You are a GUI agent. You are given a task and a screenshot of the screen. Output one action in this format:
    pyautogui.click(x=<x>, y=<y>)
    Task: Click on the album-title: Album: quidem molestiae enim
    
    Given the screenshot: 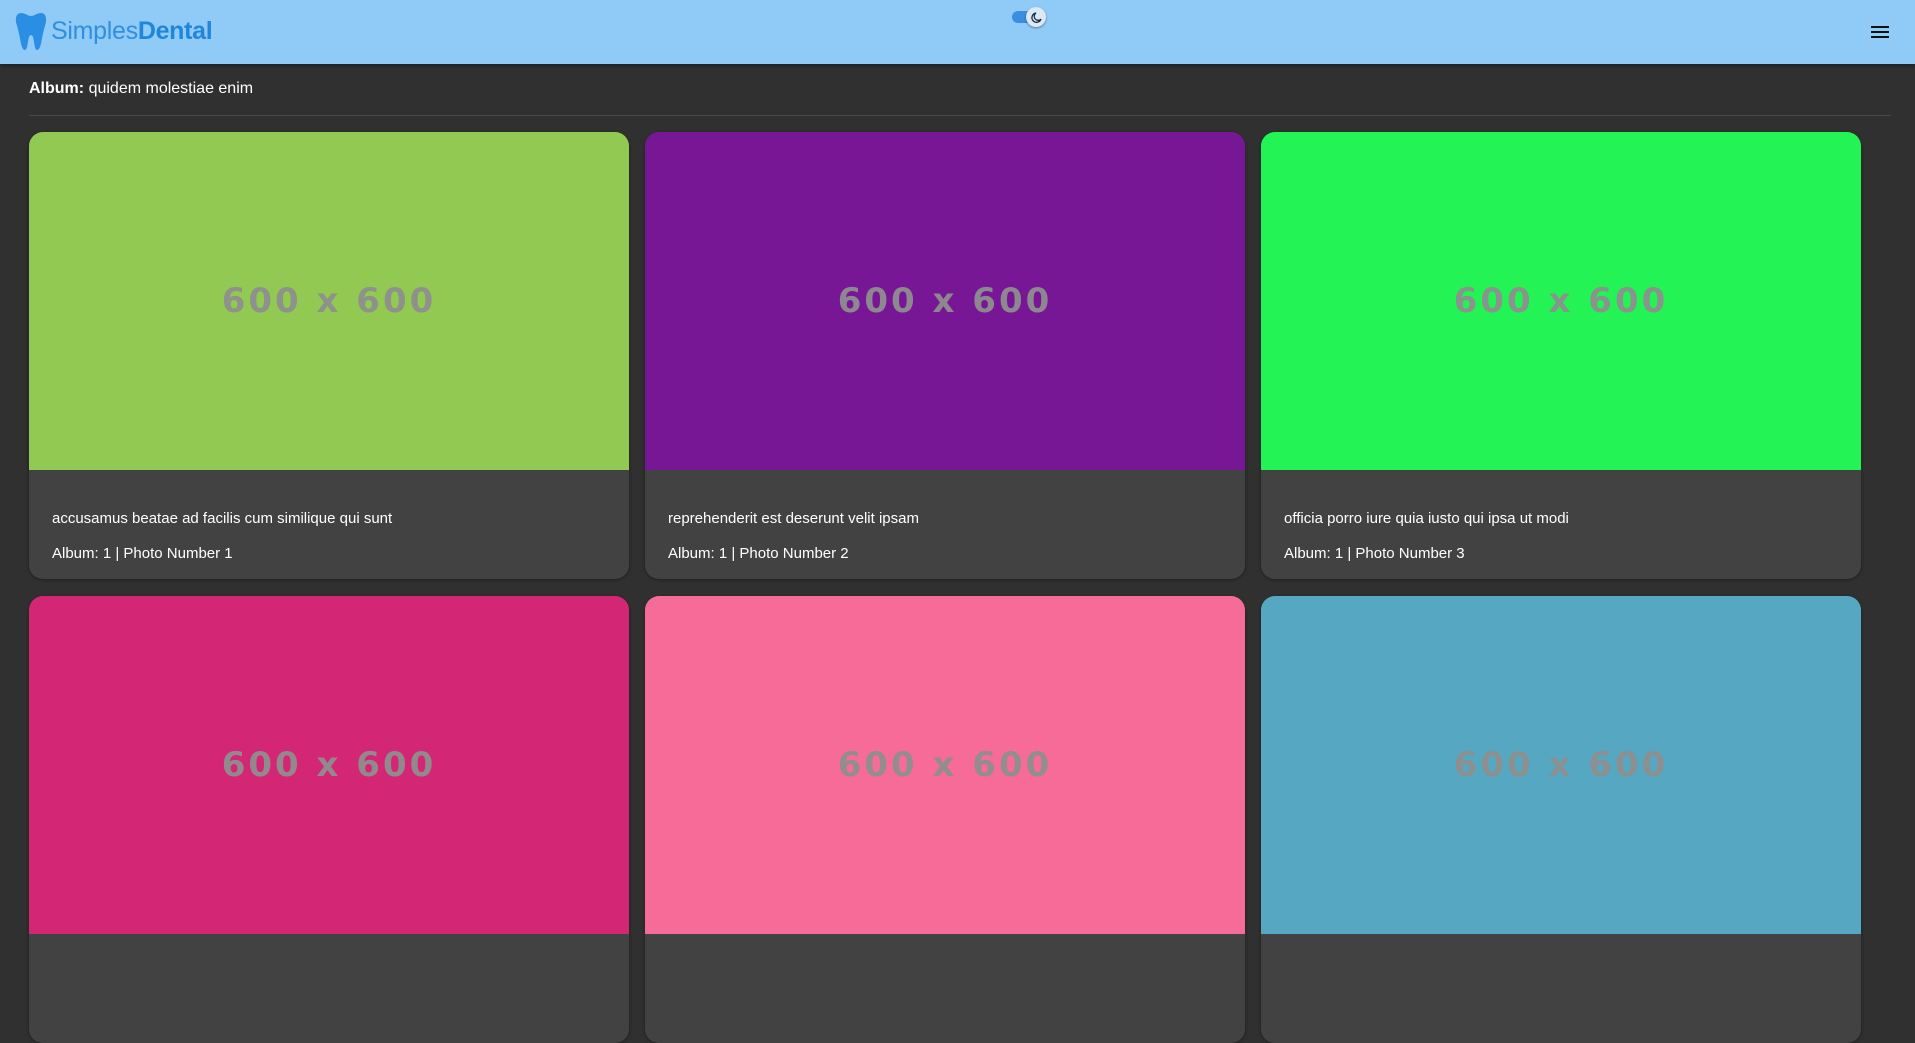 What is the action you would take?
    pyautogui.click(x=141, y=89)
    